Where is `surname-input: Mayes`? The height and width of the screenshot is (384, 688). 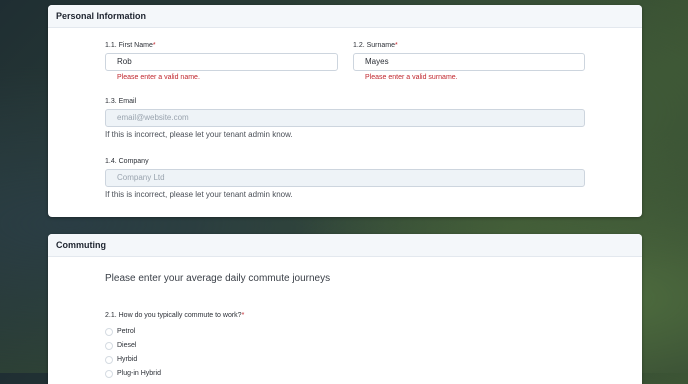 surname-input: Mayes is located at coordinates (469, 62).